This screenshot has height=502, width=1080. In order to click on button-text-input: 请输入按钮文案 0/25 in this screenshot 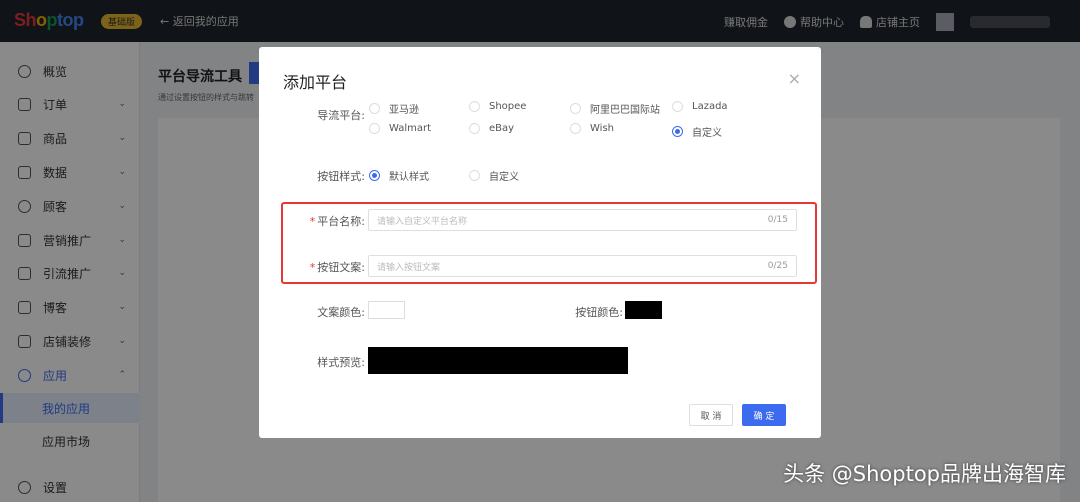, I will do `click(582, 266)`.